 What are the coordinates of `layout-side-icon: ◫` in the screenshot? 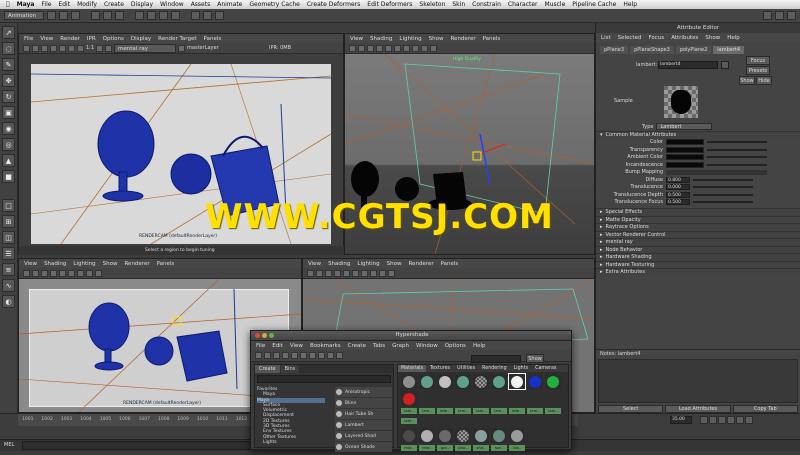 It's located at (8, 237).